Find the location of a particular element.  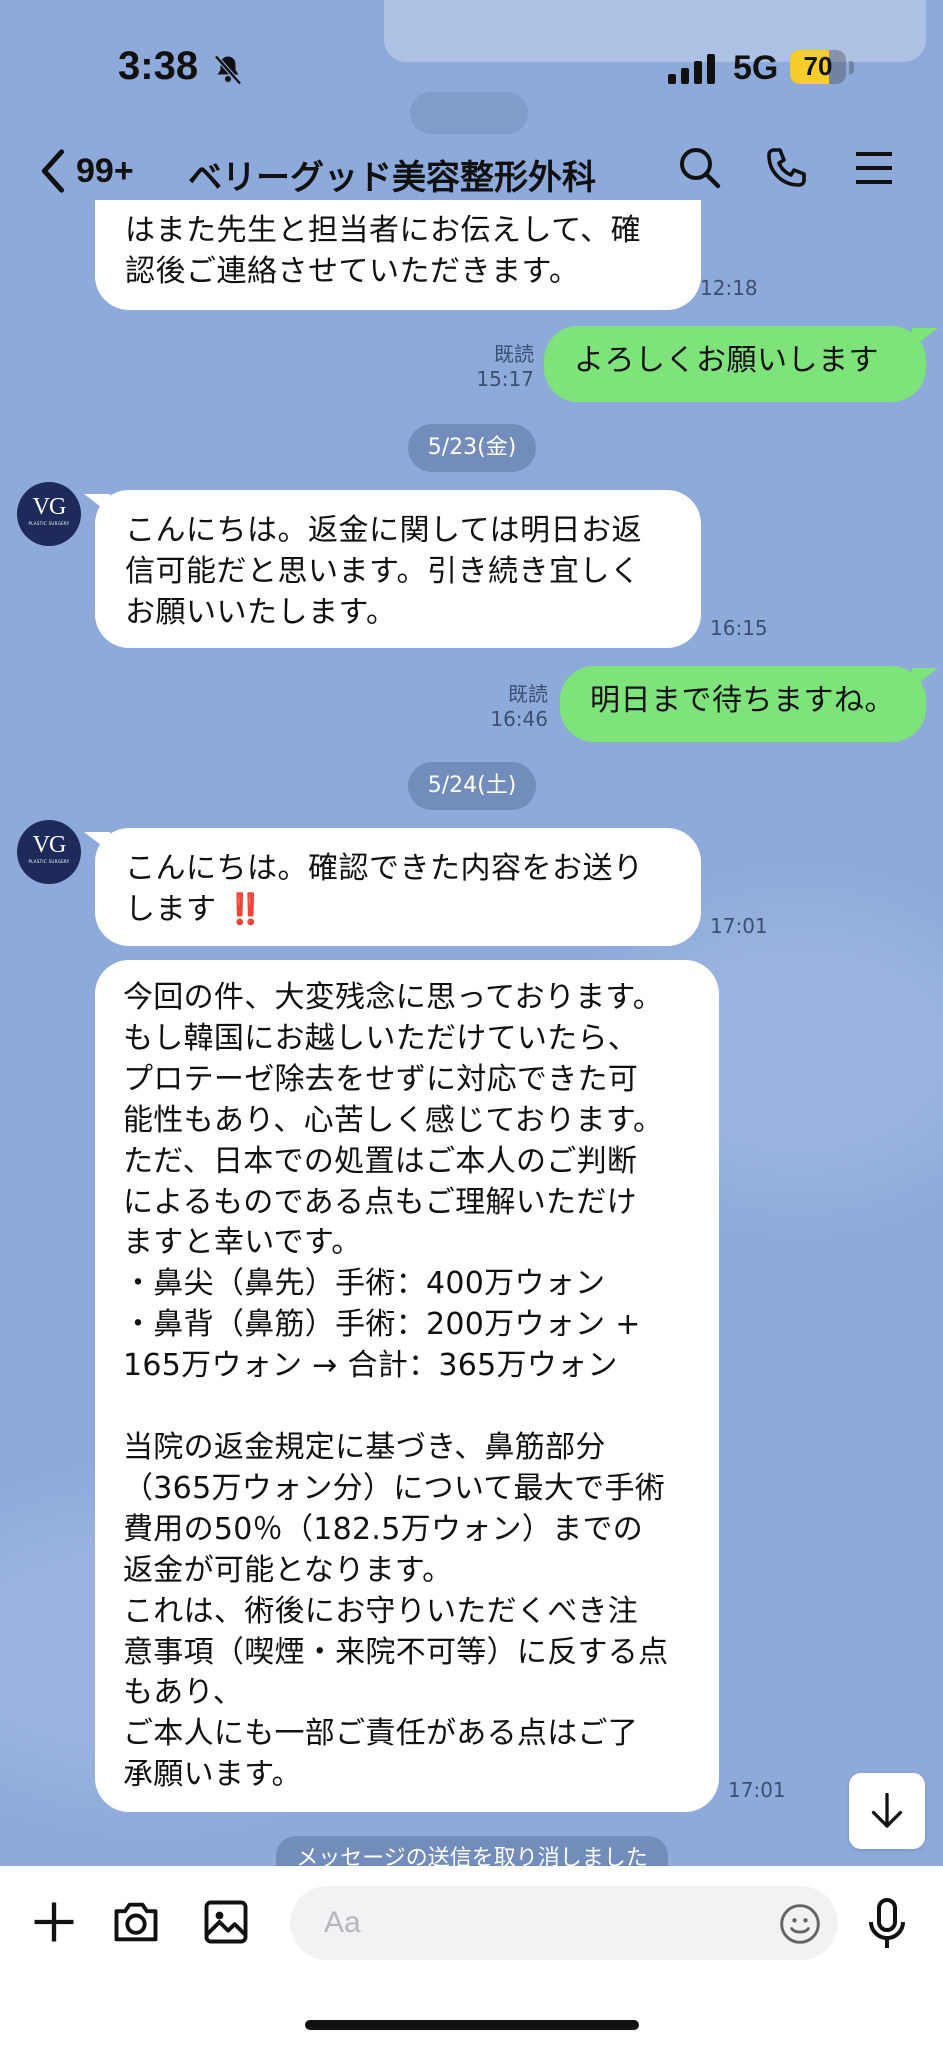

search-icon is located at coordinates (700, 168).